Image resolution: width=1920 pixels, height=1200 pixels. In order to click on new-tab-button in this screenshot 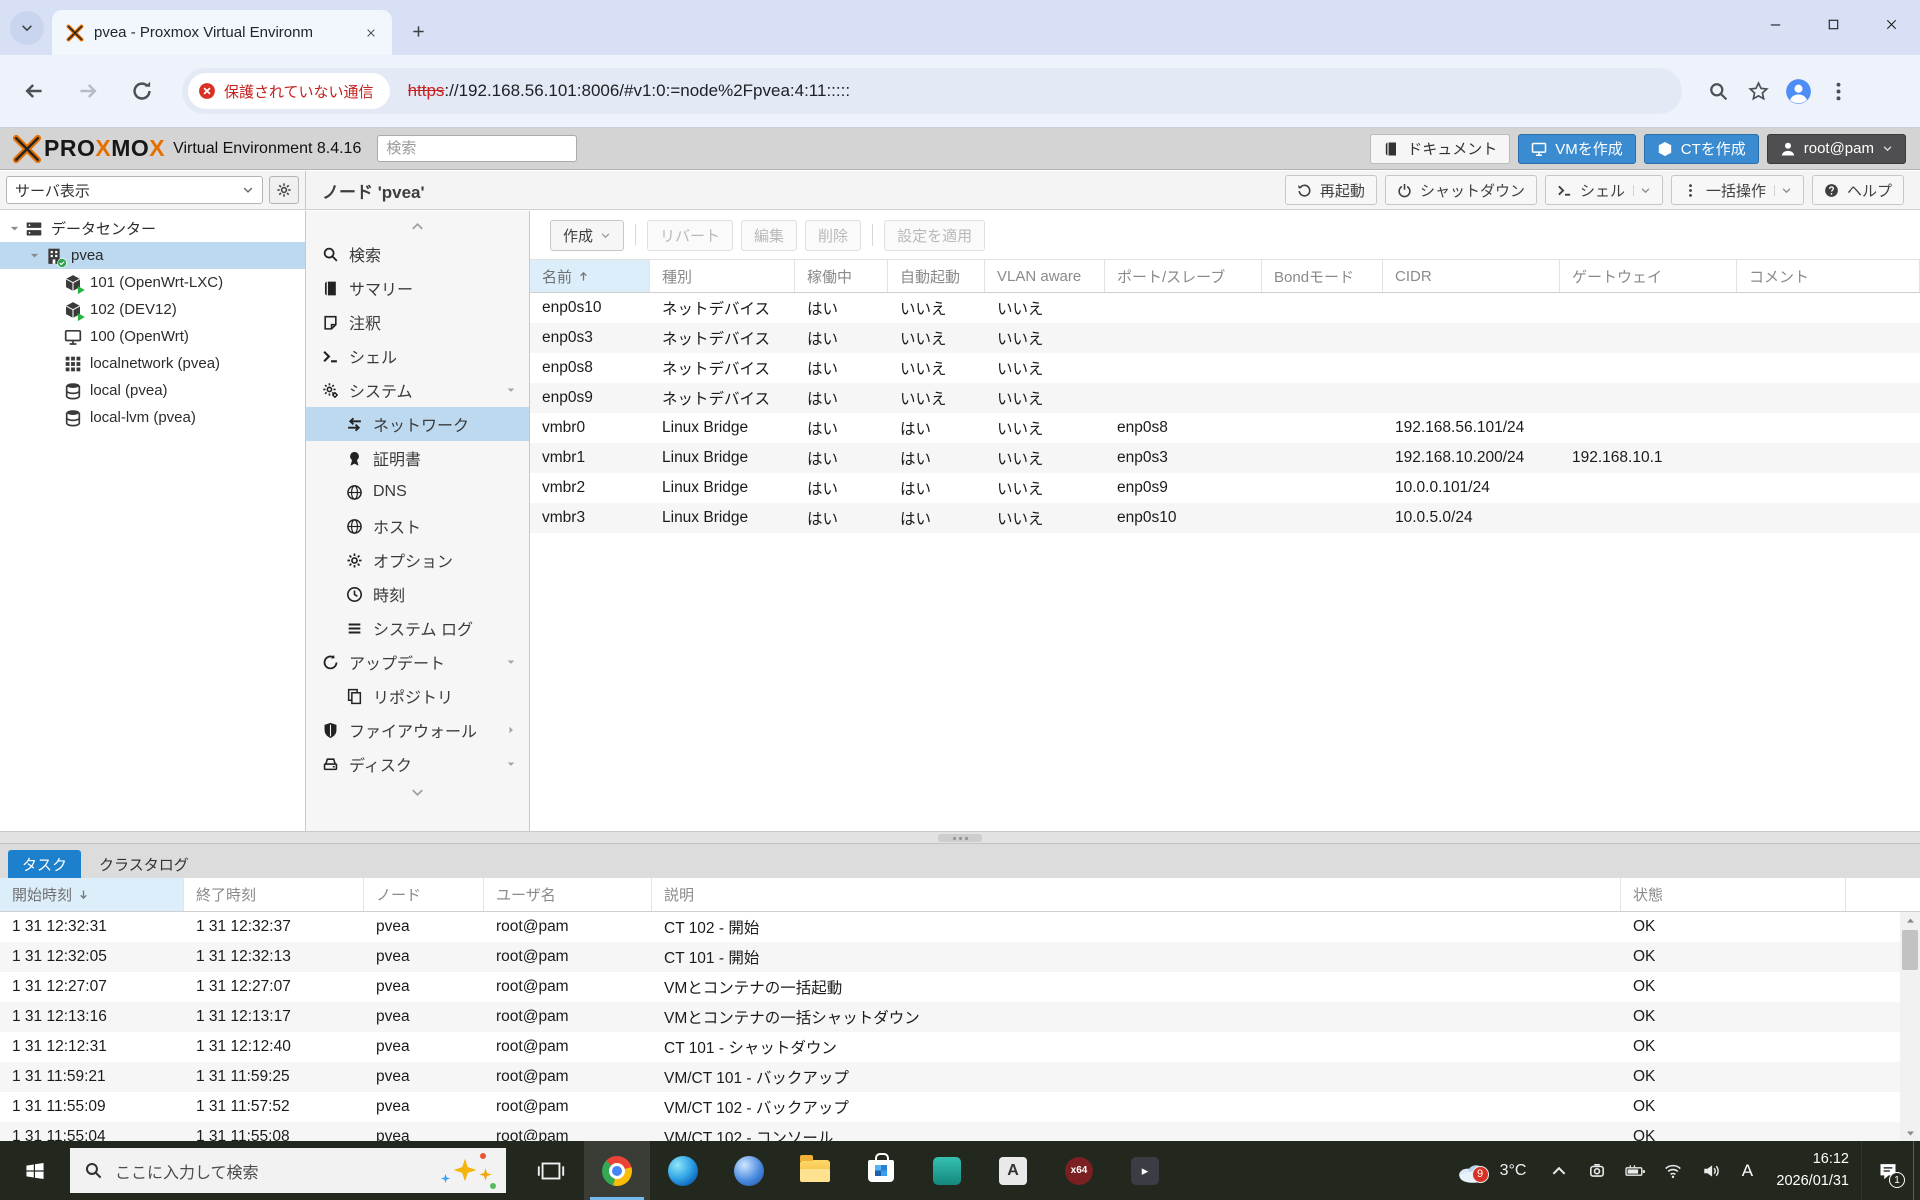, I will do `click(418, 31)`.